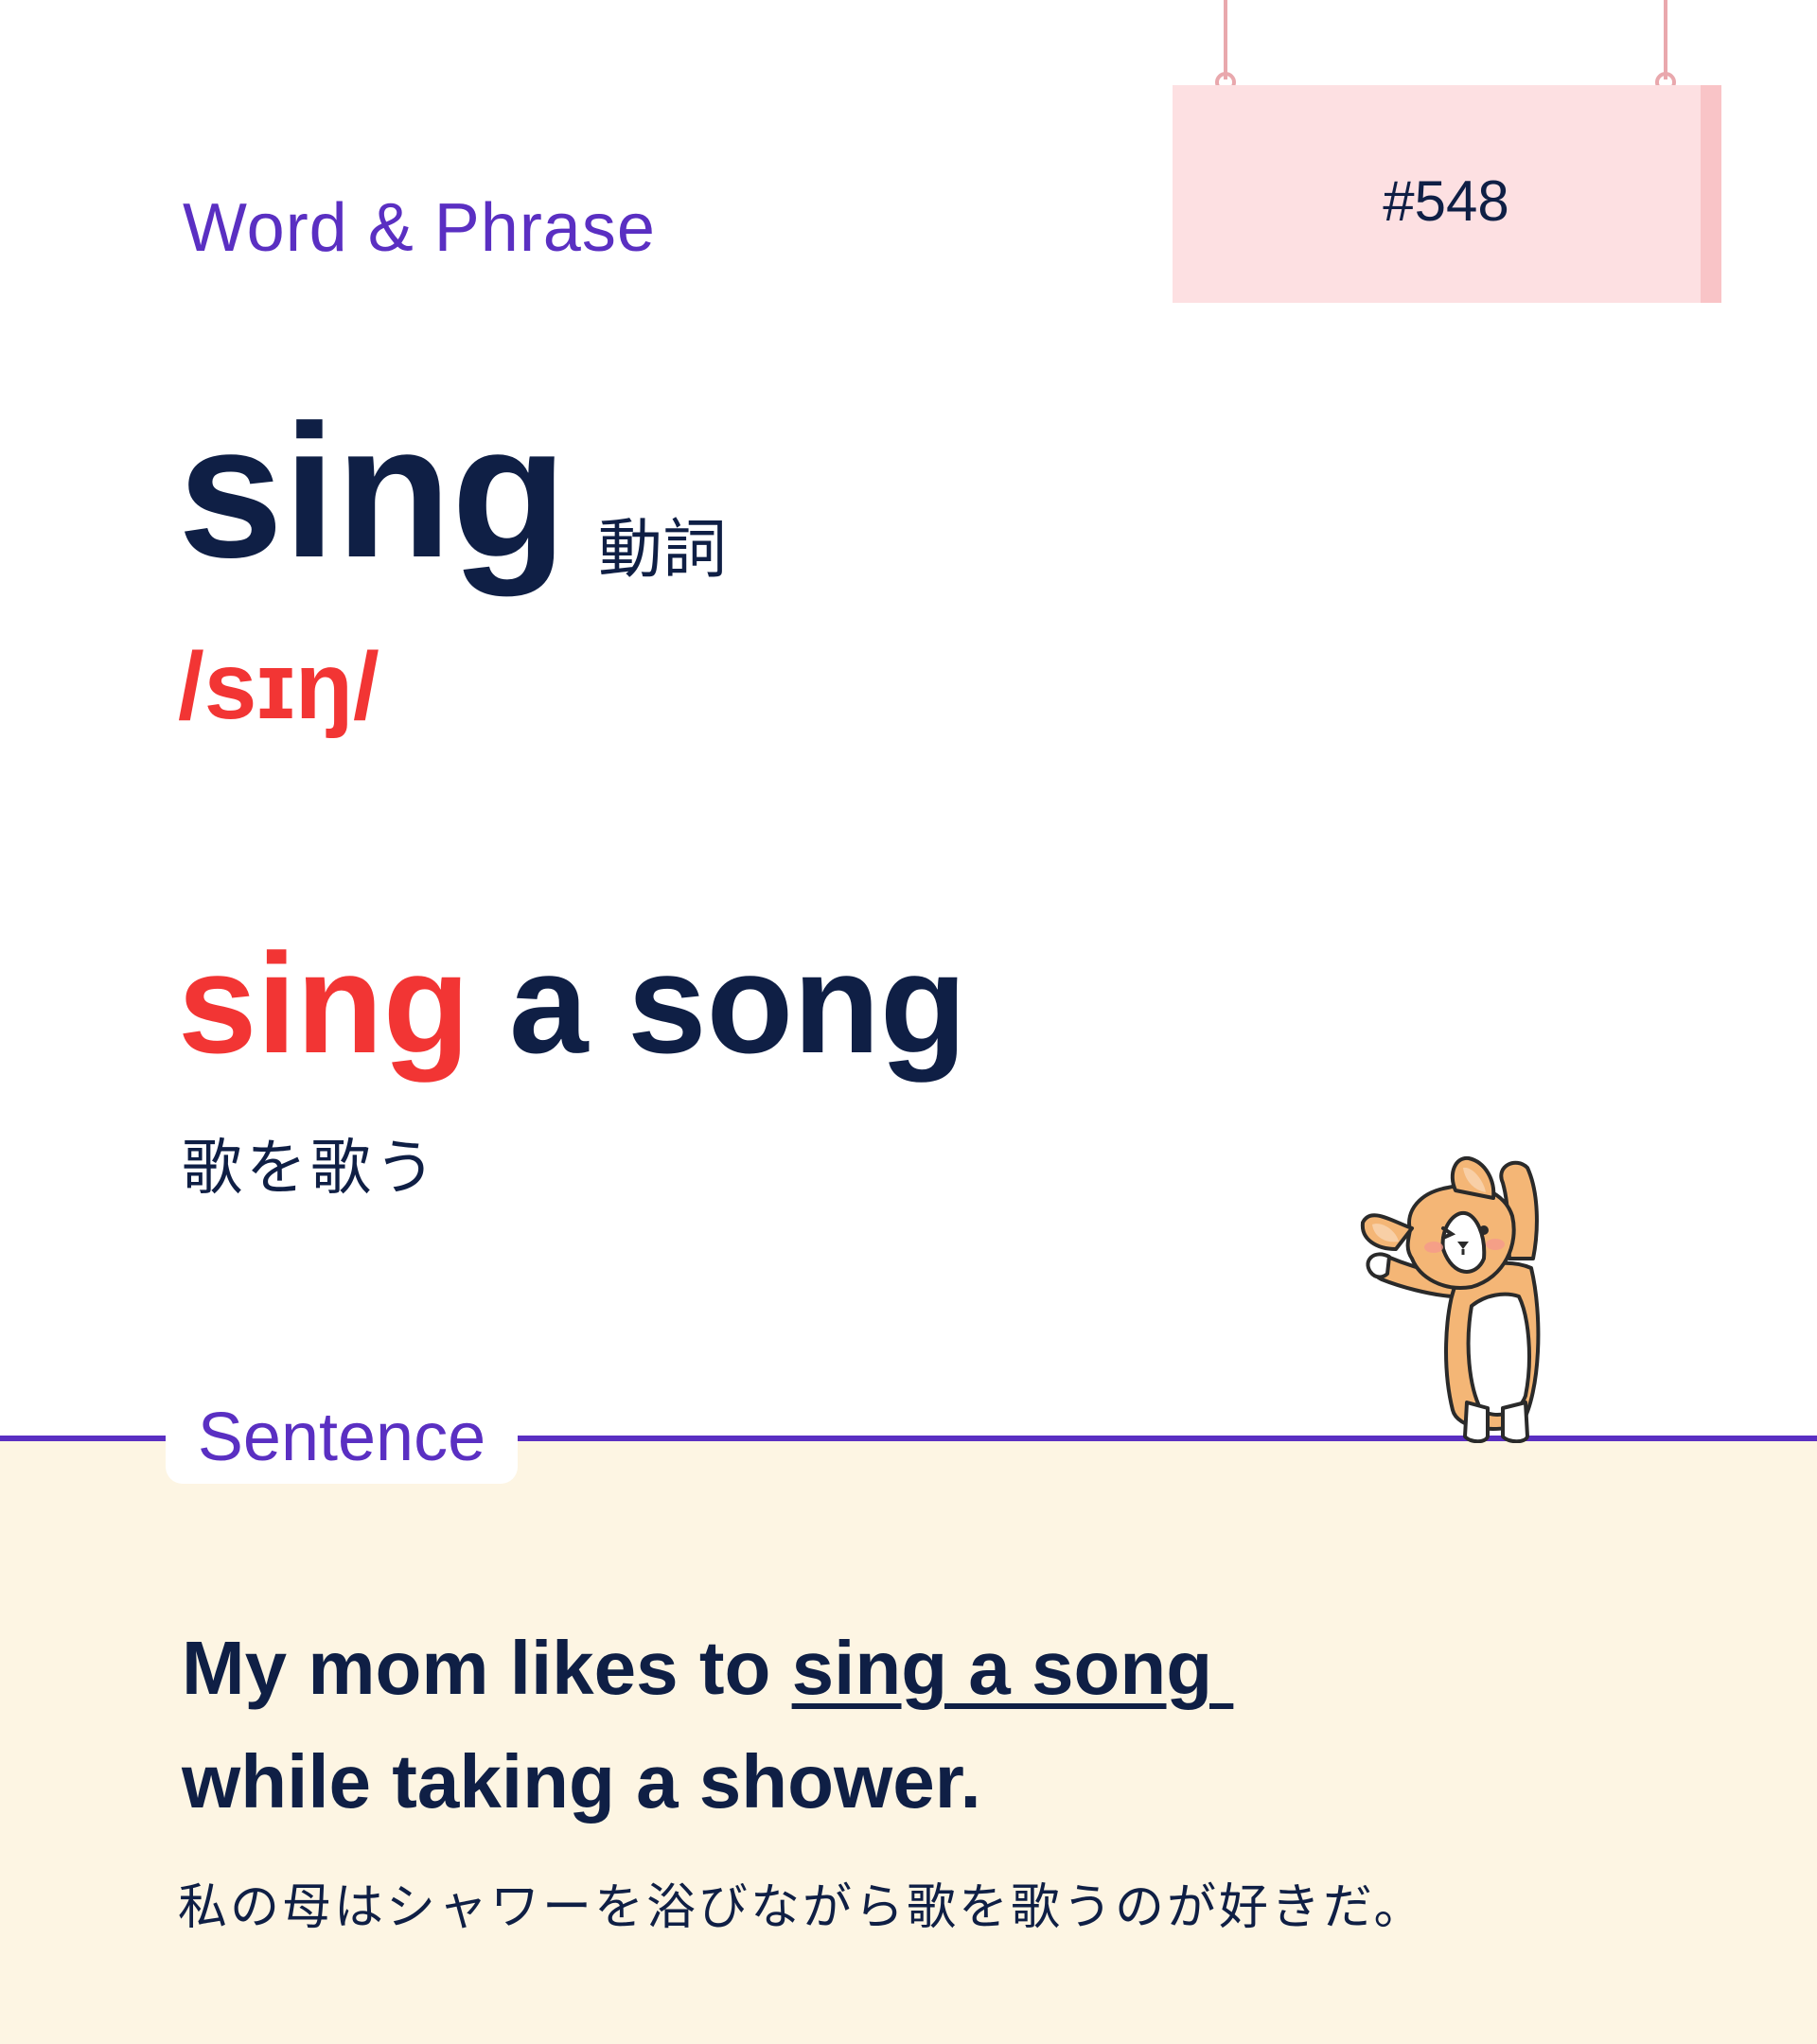 The height and width of the screenshot is (2044, 1817). I want to click on section-title: Word & Phrase, so click(420, 228).